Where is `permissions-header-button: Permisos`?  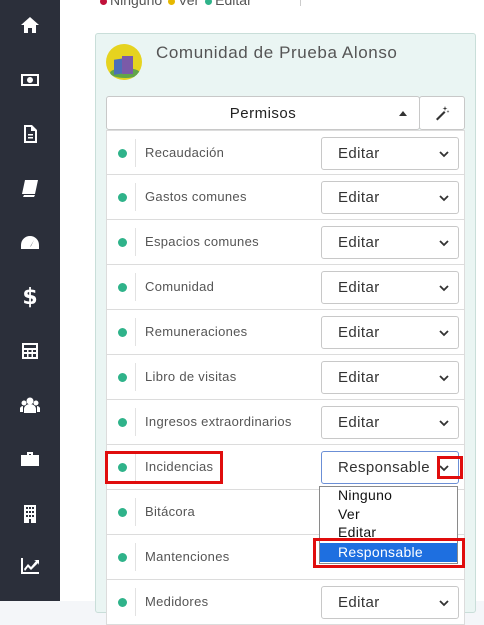
permissions-header-button: Permisos is located at coordinates (263, 113).